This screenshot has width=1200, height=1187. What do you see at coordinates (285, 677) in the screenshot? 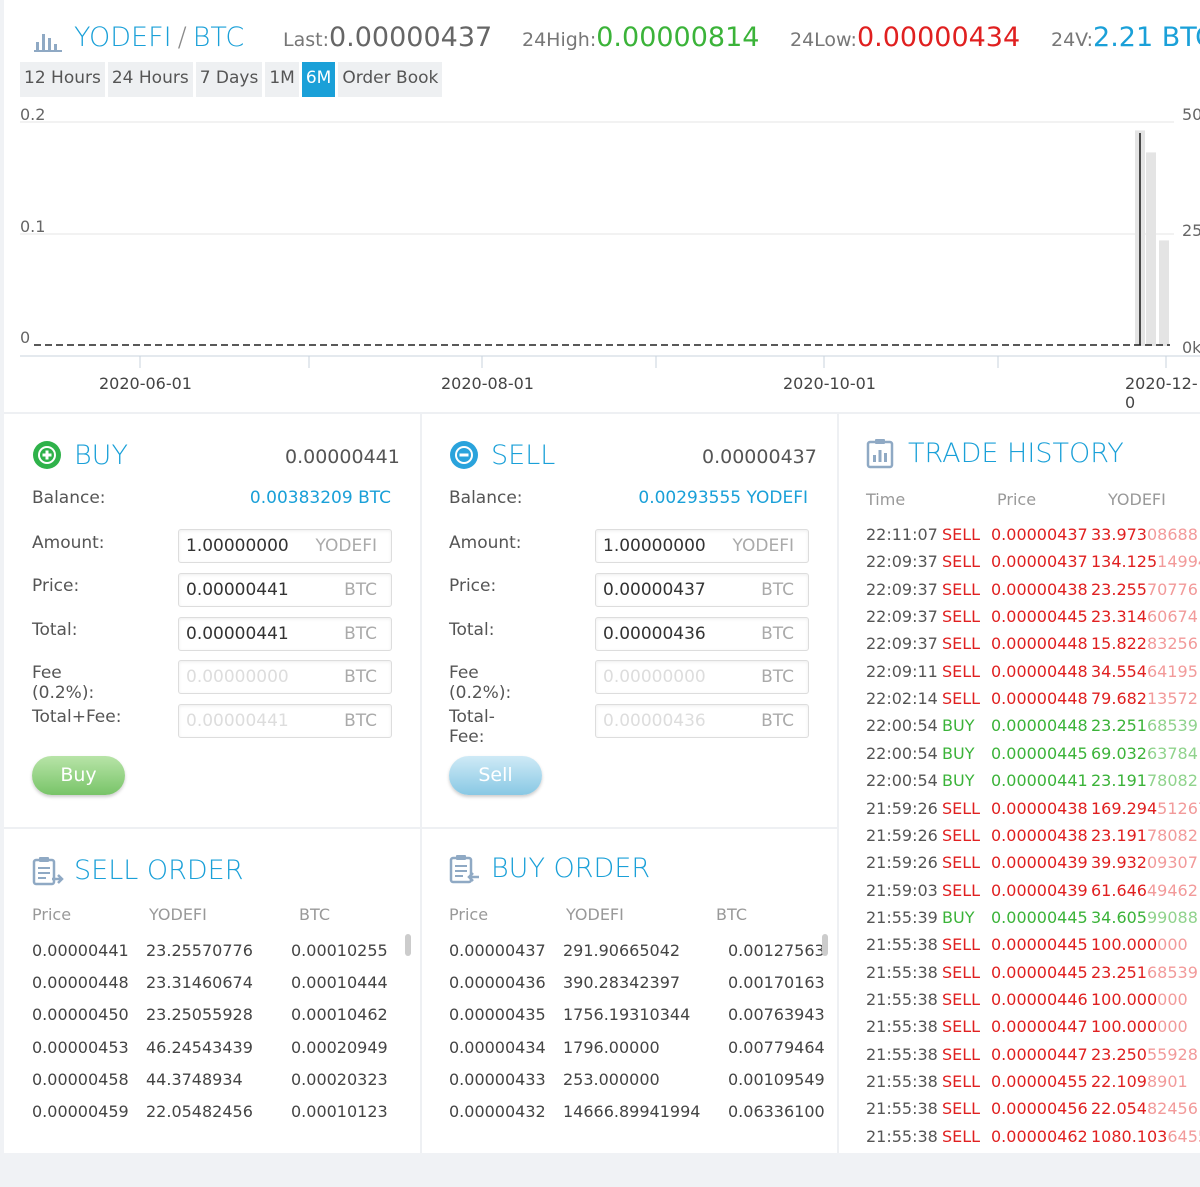
I see `buy-fee-field: 0.00000000 BTC` at bounding box center [285, 677].